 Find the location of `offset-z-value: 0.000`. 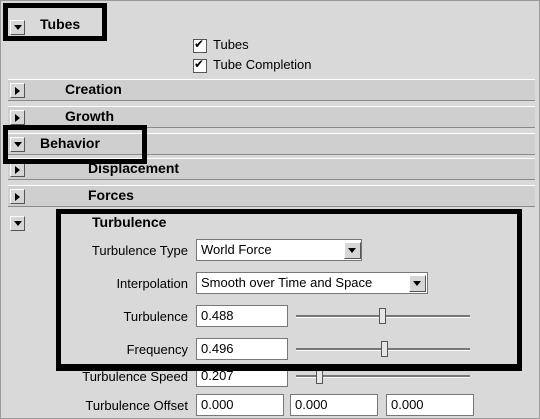

offset-z-value: 0.000 is located at coordinates (407, 404).